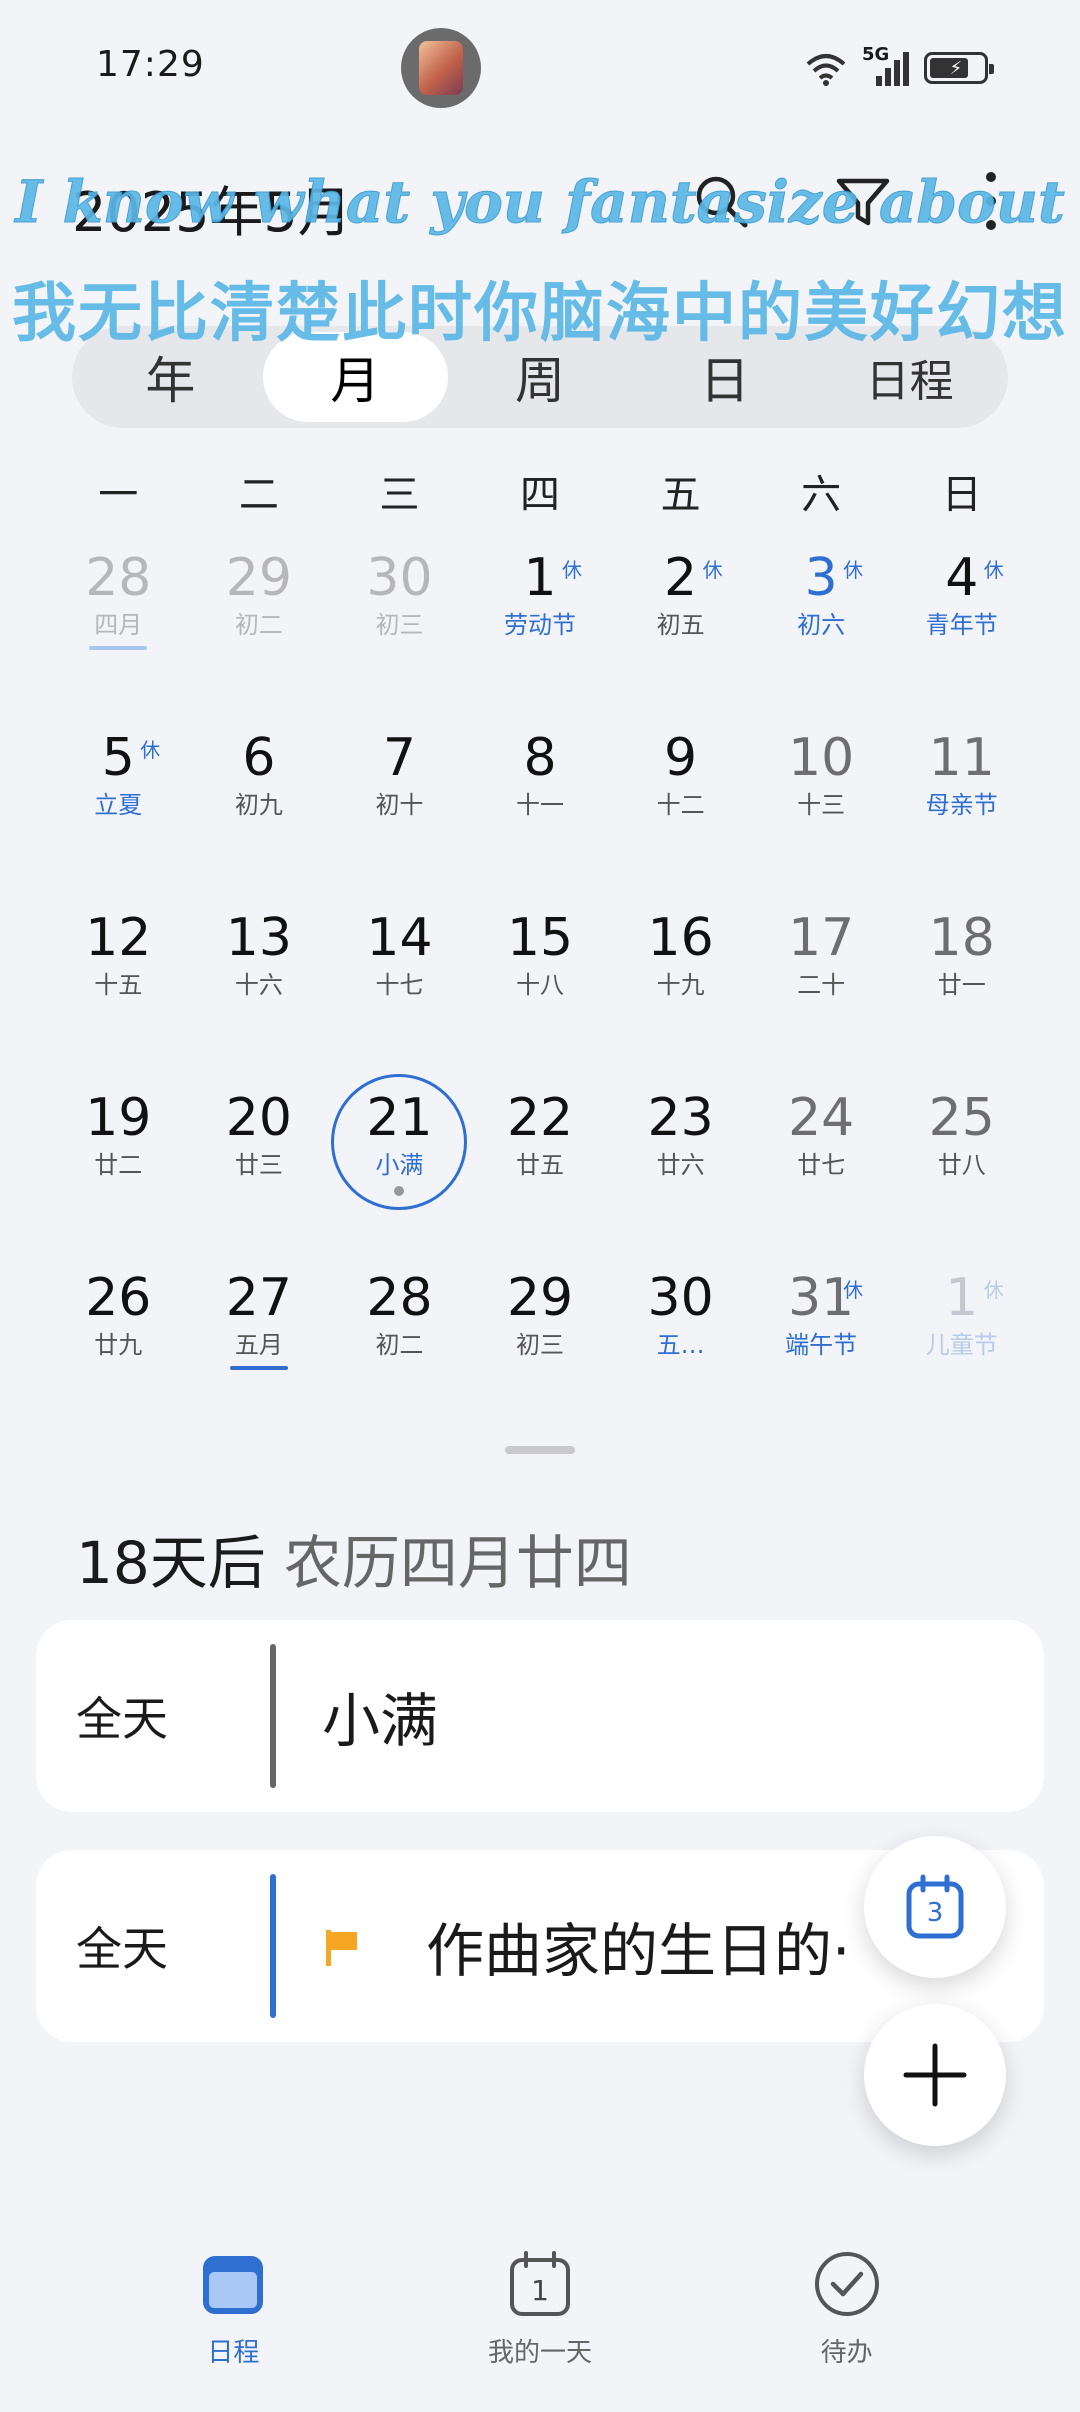 This screenshot has height=2412, width=1080. I want to click on lunar-label: 十三, so click(821, 805).